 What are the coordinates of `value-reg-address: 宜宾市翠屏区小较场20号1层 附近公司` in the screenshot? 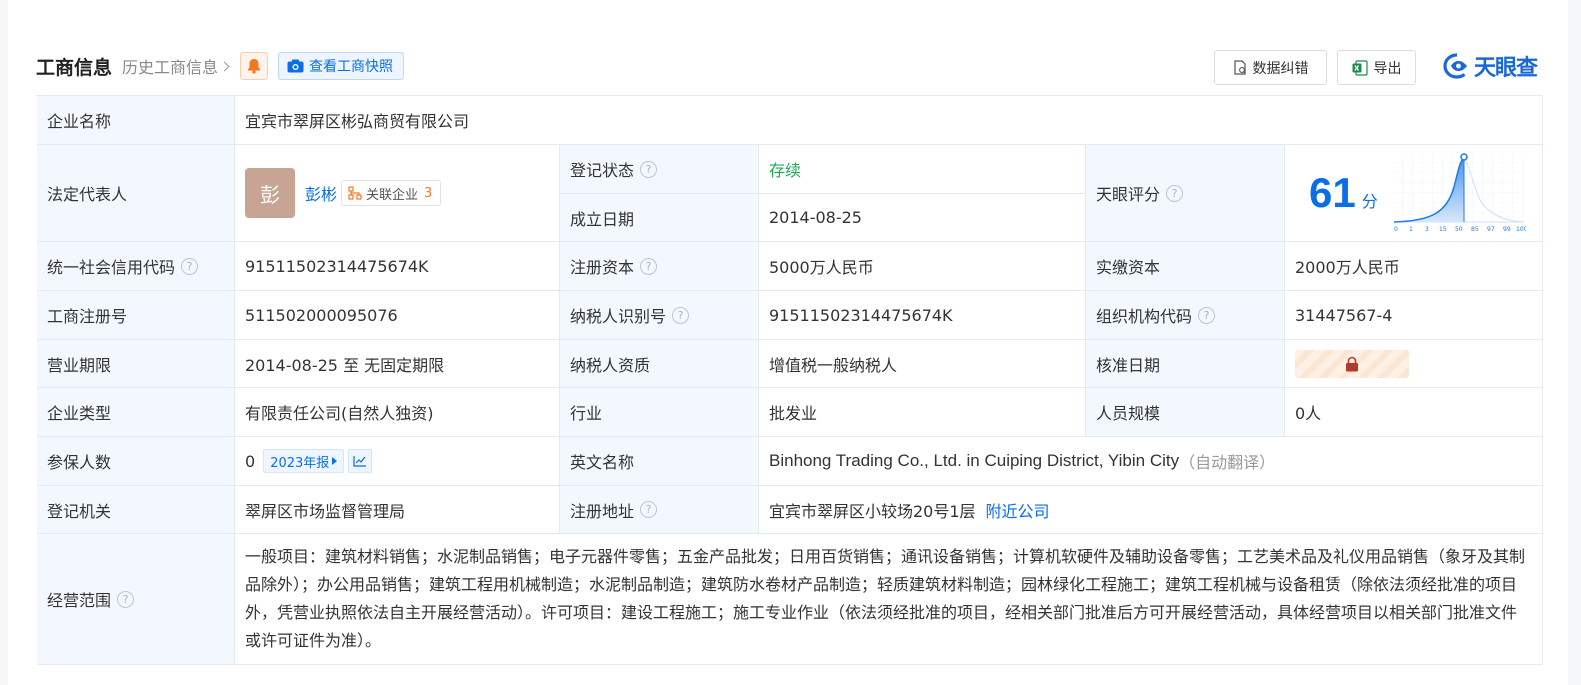 It's located at (1151, 510).